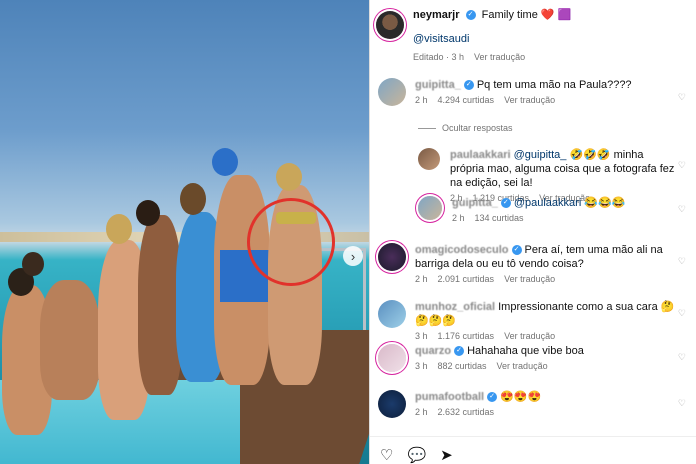  Describe the element at coordinates (466, 279) in the screenshot. I see `comment-likes: 2.091 curtidas` at that location.